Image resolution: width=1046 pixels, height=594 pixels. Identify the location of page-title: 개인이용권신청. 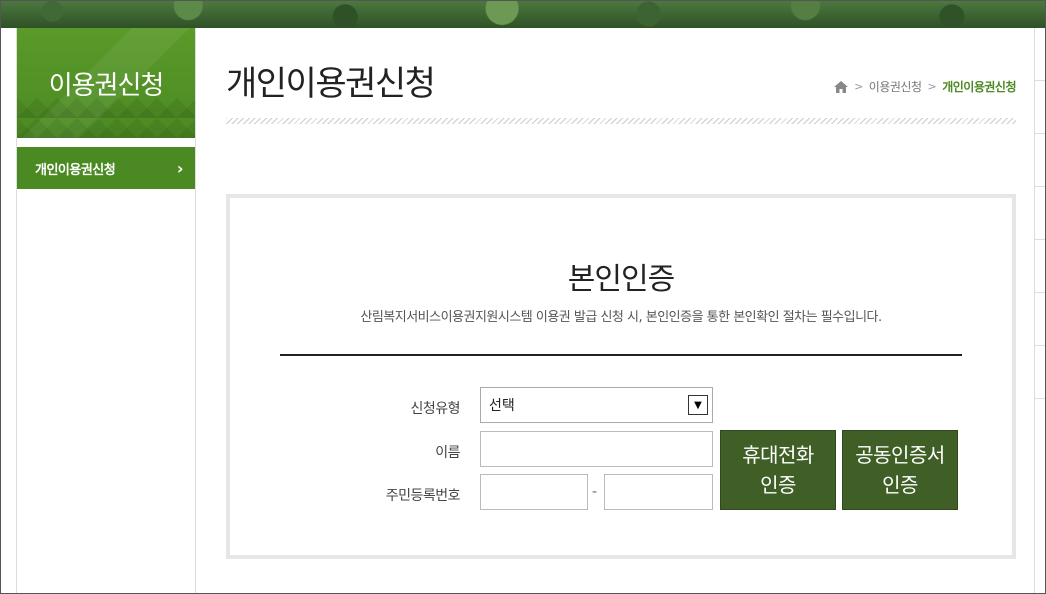
(331, 84).